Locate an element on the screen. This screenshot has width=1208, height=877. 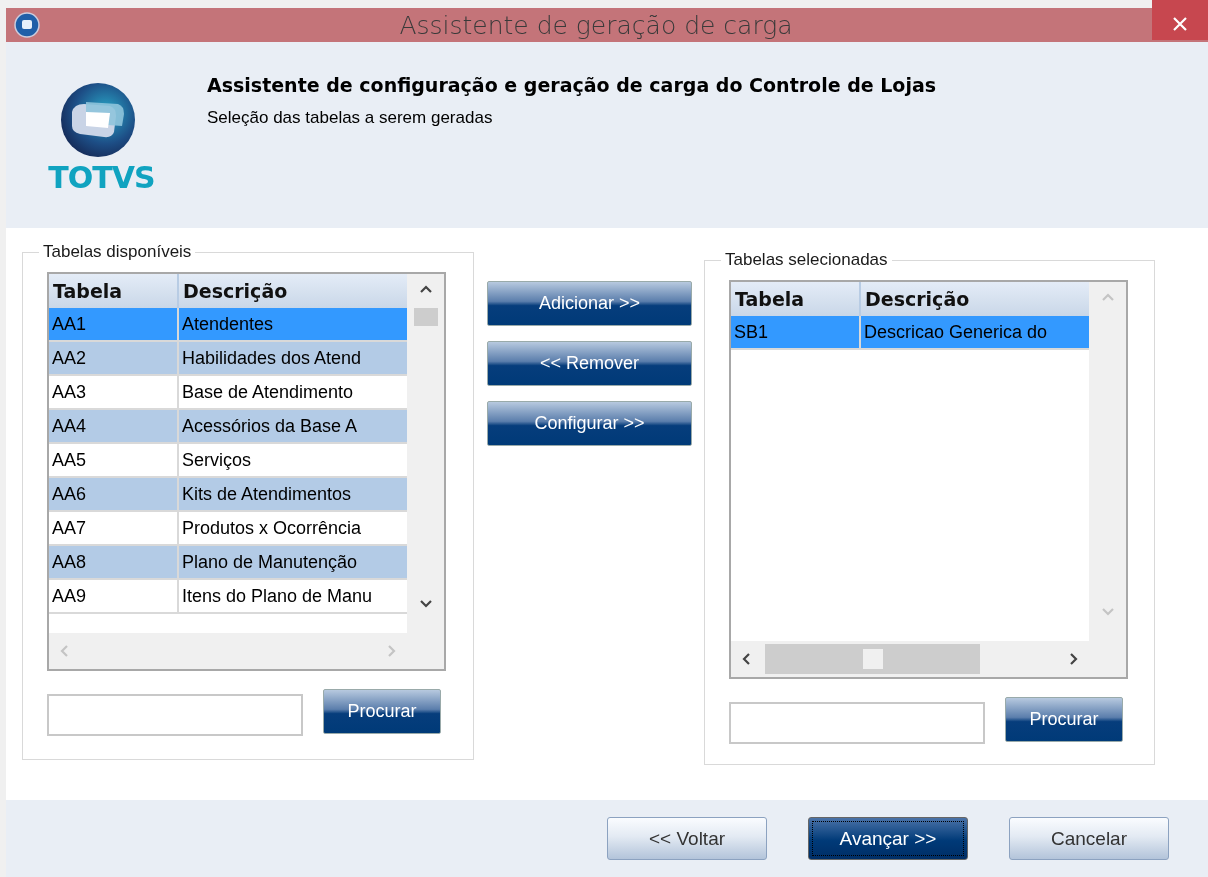
table-cell: AA9 is located at coordinates (114, 597).